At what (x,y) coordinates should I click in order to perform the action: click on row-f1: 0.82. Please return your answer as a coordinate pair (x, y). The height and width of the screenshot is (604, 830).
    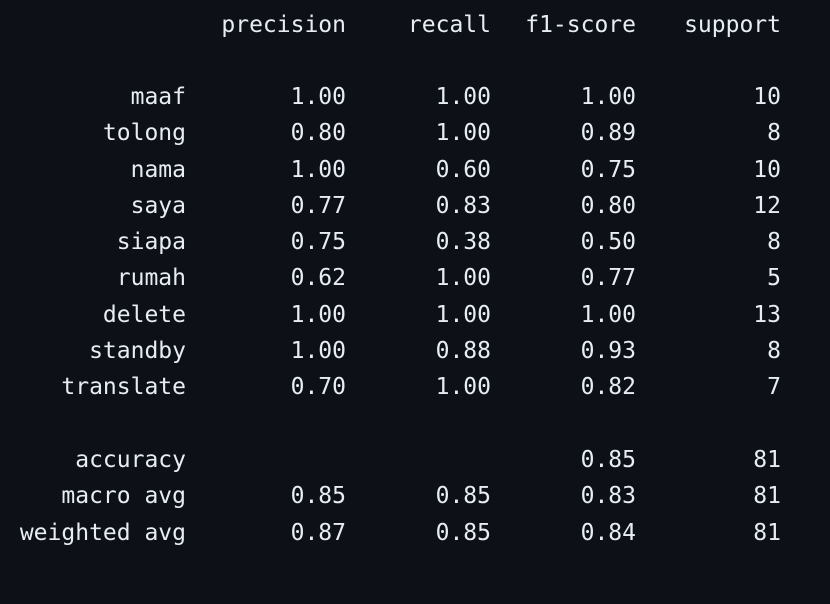
    Looking at the image, I should click on (608, 387).